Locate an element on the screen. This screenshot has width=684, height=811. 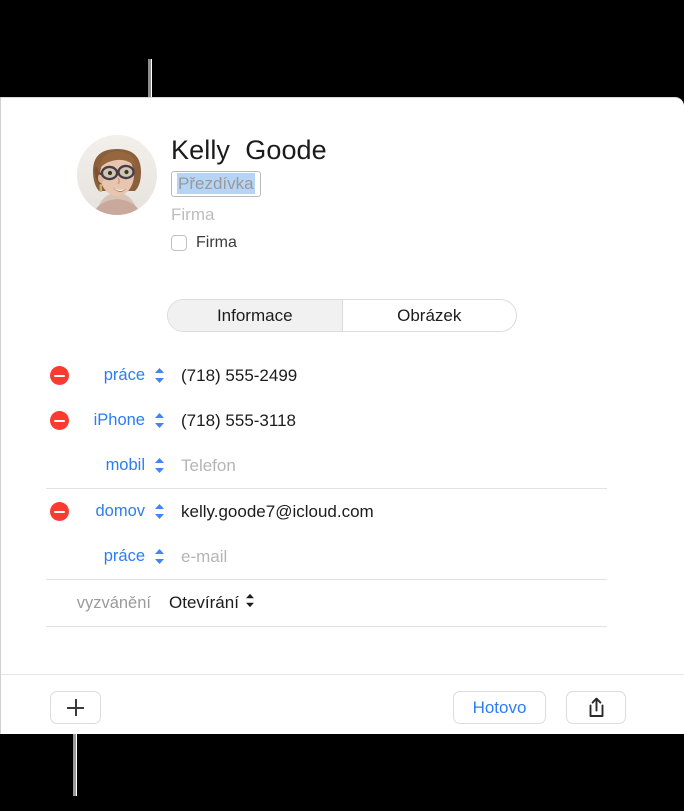
section-divider is located at coordinates (326, 626).